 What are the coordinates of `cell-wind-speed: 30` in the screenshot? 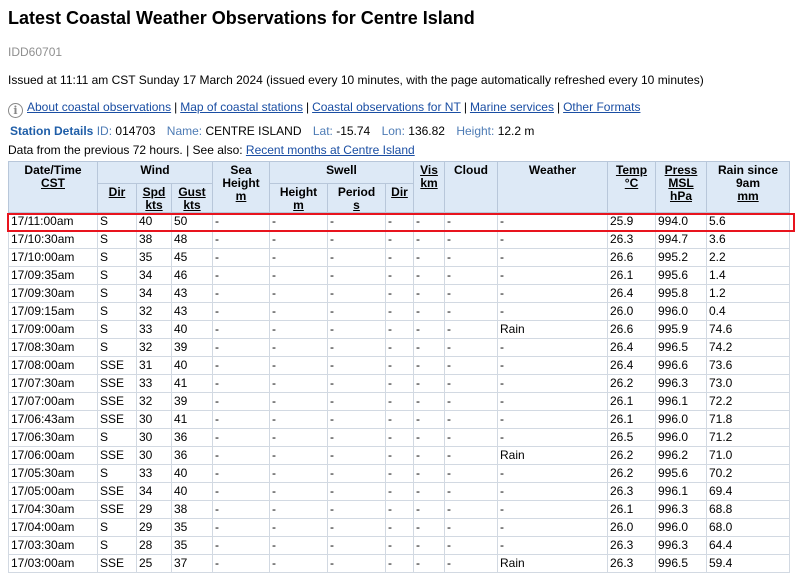 It's located at (154, 419).